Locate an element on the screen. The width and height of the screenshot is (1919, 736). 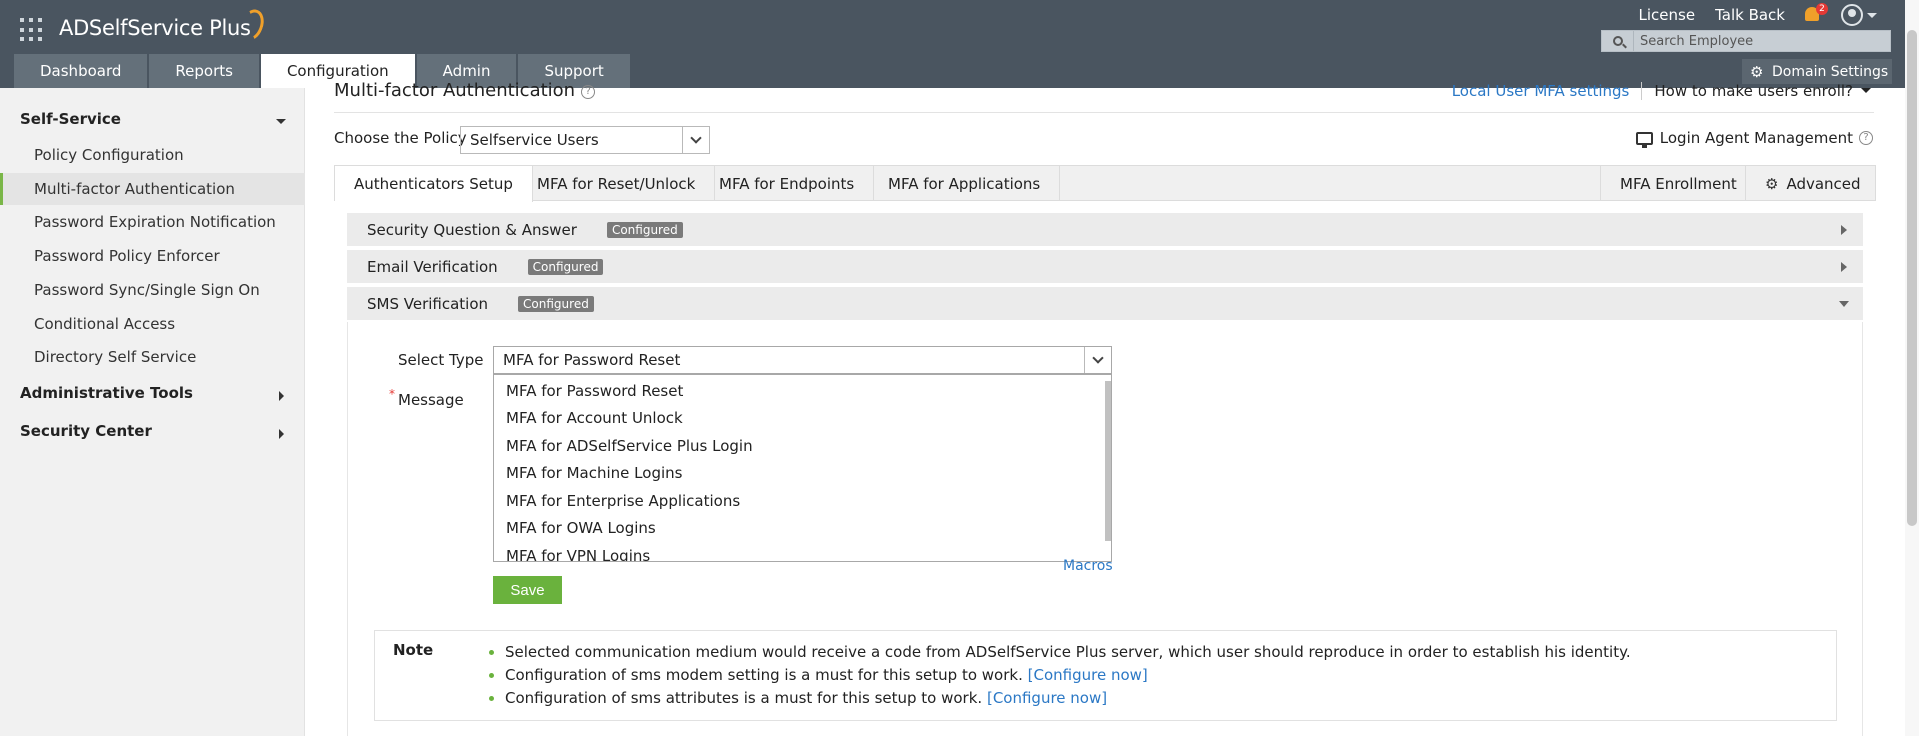
tab-reports: Reports is located at coordinates (204, 71).